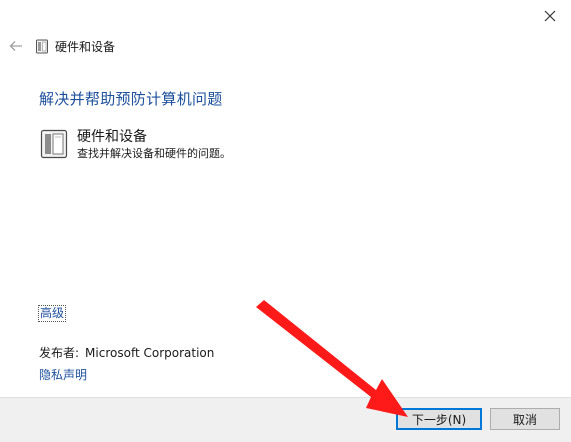 This screenshot has height=442, width=571. I want to click on hardware-devices-item: 硬件和设备 查找并解决设备和硬件的问题。, so click(134, 145).